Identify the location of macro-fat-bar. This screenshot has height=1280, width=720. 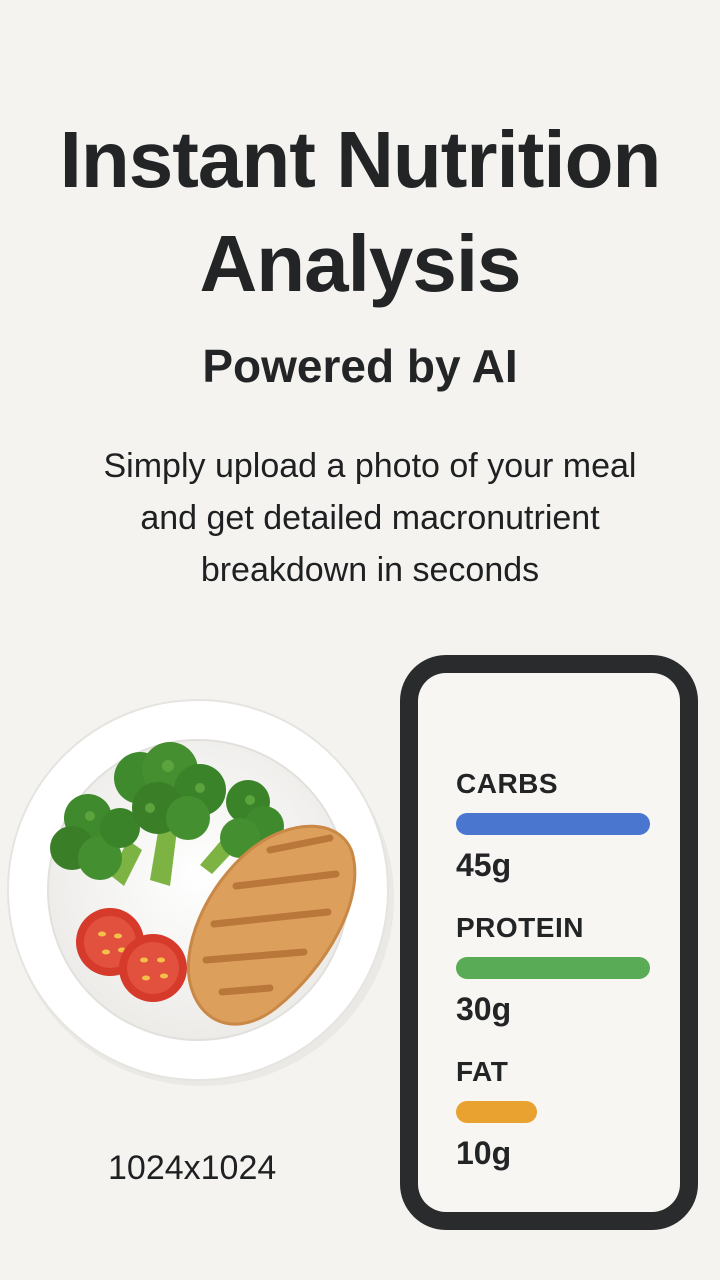
(497, 1112).